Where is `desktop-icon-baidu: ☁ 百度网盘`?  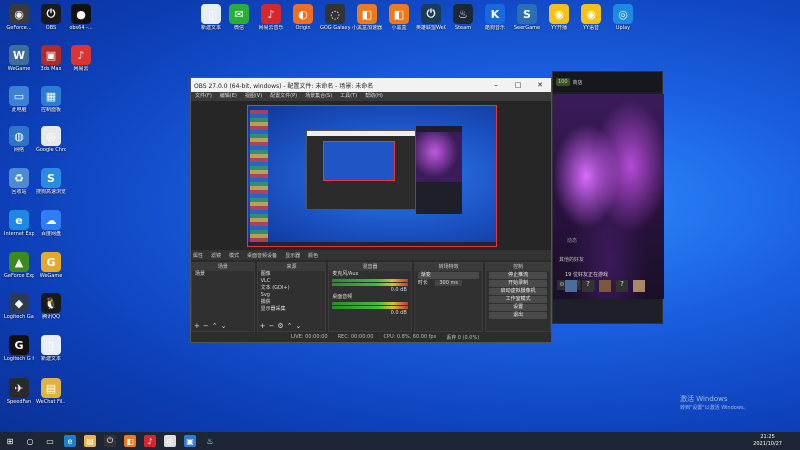 desktop-icon-baidu: ☁ 百度网盘 is located at coordinates (51, 223).